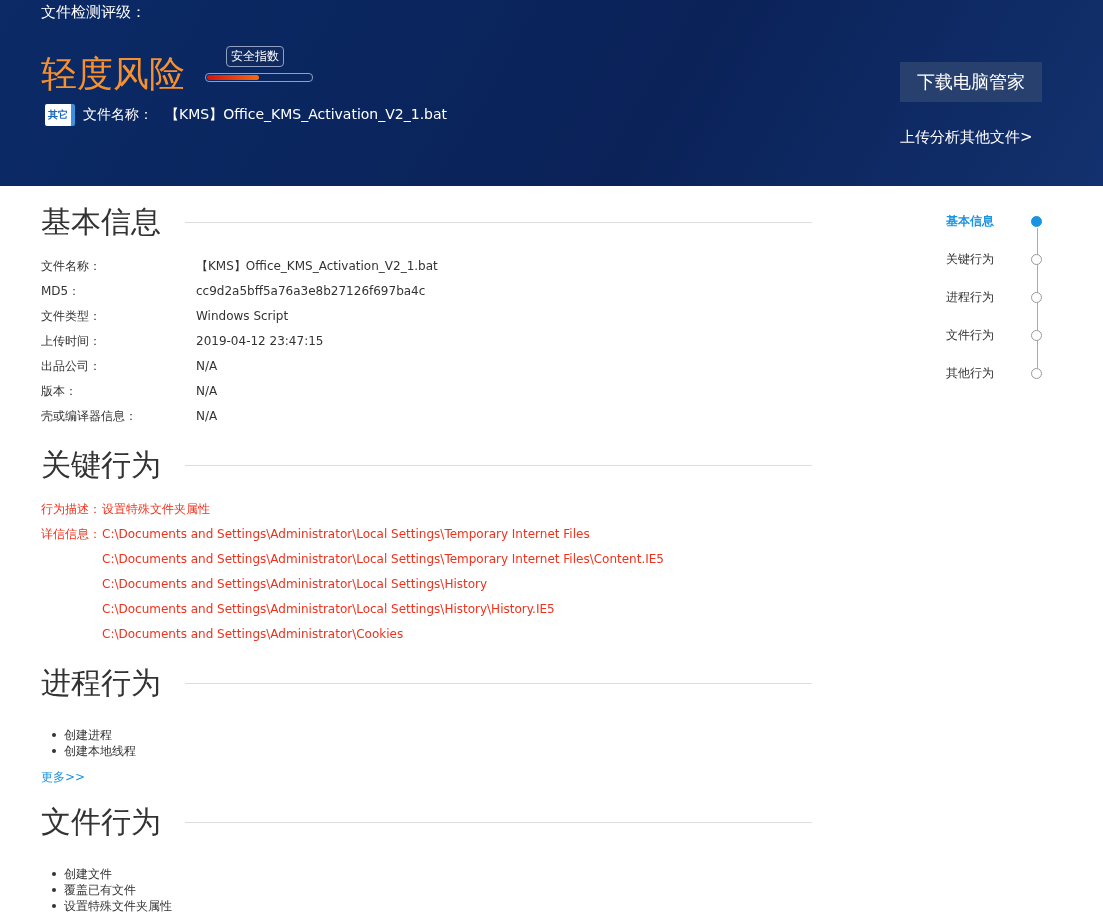 This screenshot has height=922, width=1103. Describe the element at coordinates (346, 534) in the screenshot. I see `detail-path: C:\Documents and Settings\Administrator\Local Settings\Temporary Internet Files` at that location.